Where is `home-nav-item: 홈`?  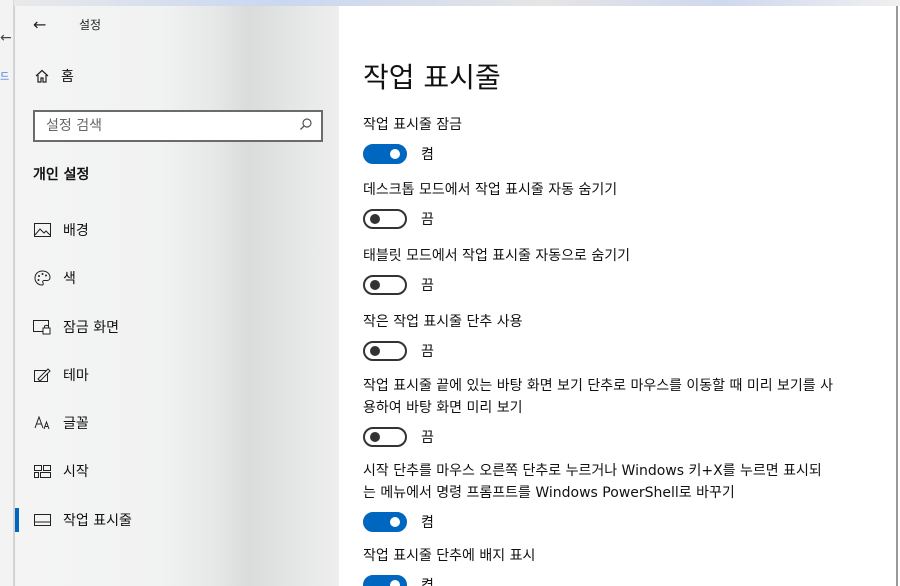 home-nav-item: 홈 is located at coordinates (53, 76).